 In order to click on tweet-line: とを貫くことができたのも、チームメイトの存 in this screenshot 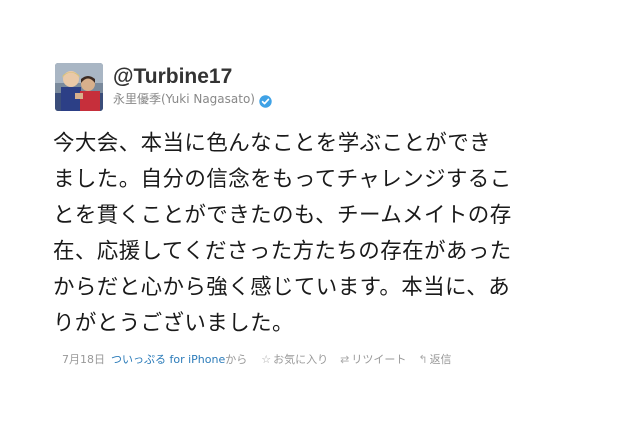, I will do `click(282, 215)`.